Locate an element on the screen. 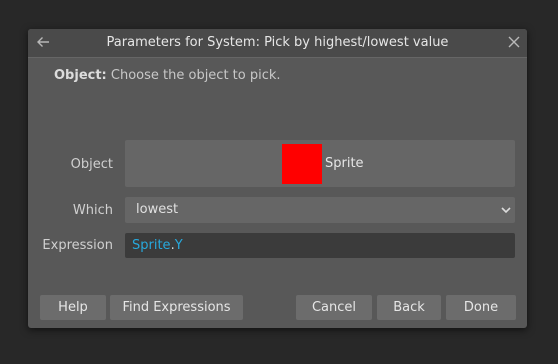  chevron-down-icon is located at coordinates (506, 210).